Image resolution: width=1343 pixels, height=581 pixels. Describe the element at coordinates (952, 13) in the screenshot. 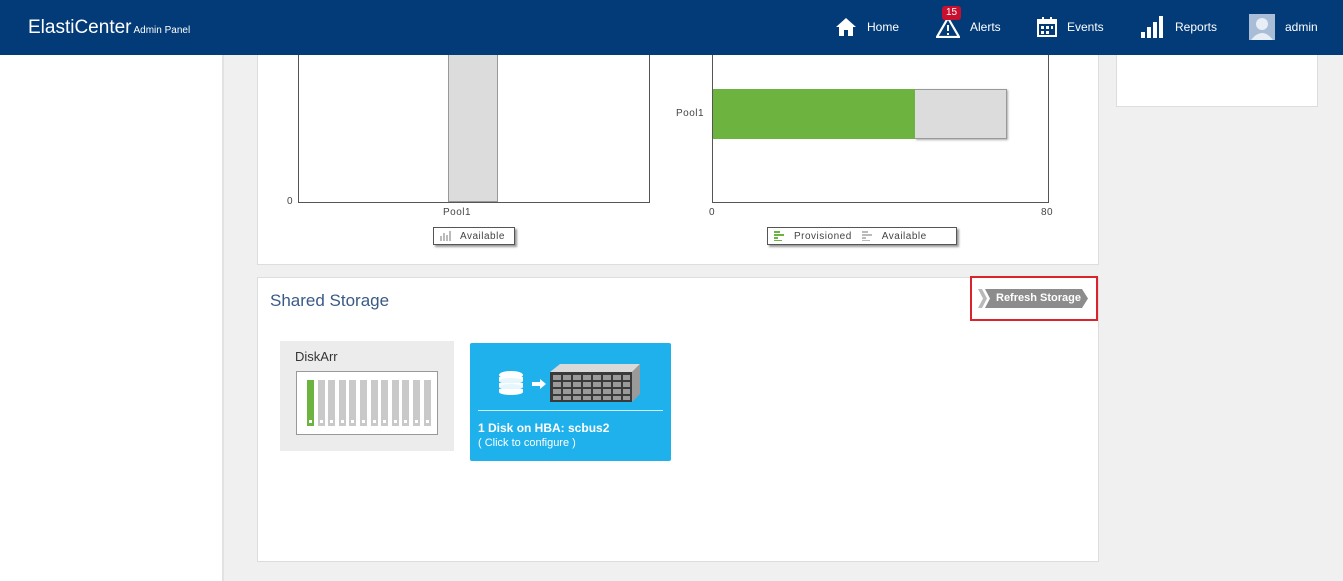

I see `alerts-count-badge: 15` at that location.